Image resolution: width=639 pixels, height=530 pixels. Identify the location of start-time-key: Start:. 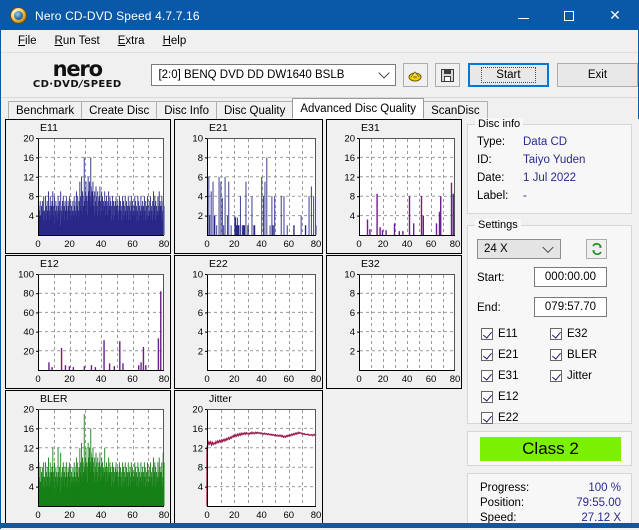
(491, 278).